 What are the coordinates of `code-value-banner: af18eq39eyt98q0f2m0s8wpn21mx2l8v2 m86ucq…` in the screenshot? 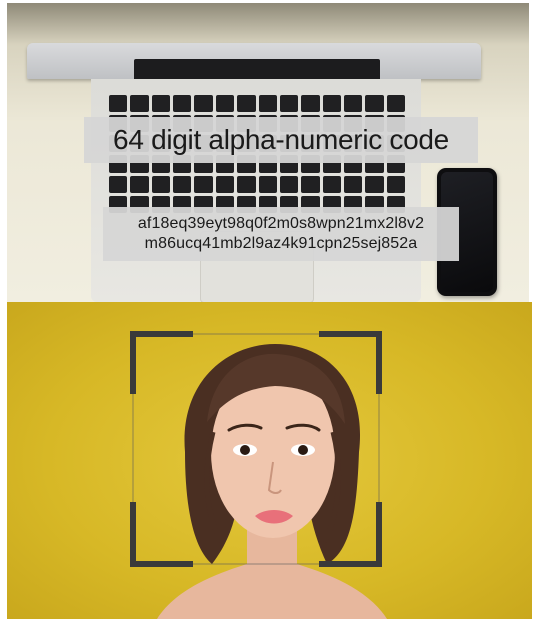 It's located at (281, 234).